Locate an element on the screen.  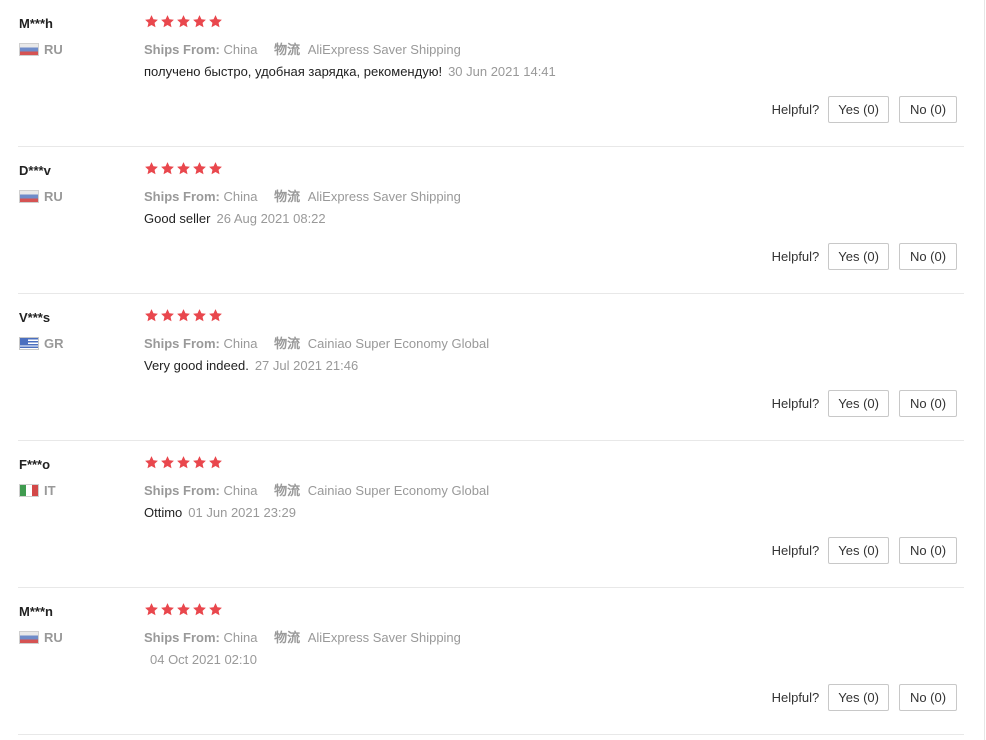
review-date: 04 Oct 2021 02:10 is located at coordinates (203, 659).